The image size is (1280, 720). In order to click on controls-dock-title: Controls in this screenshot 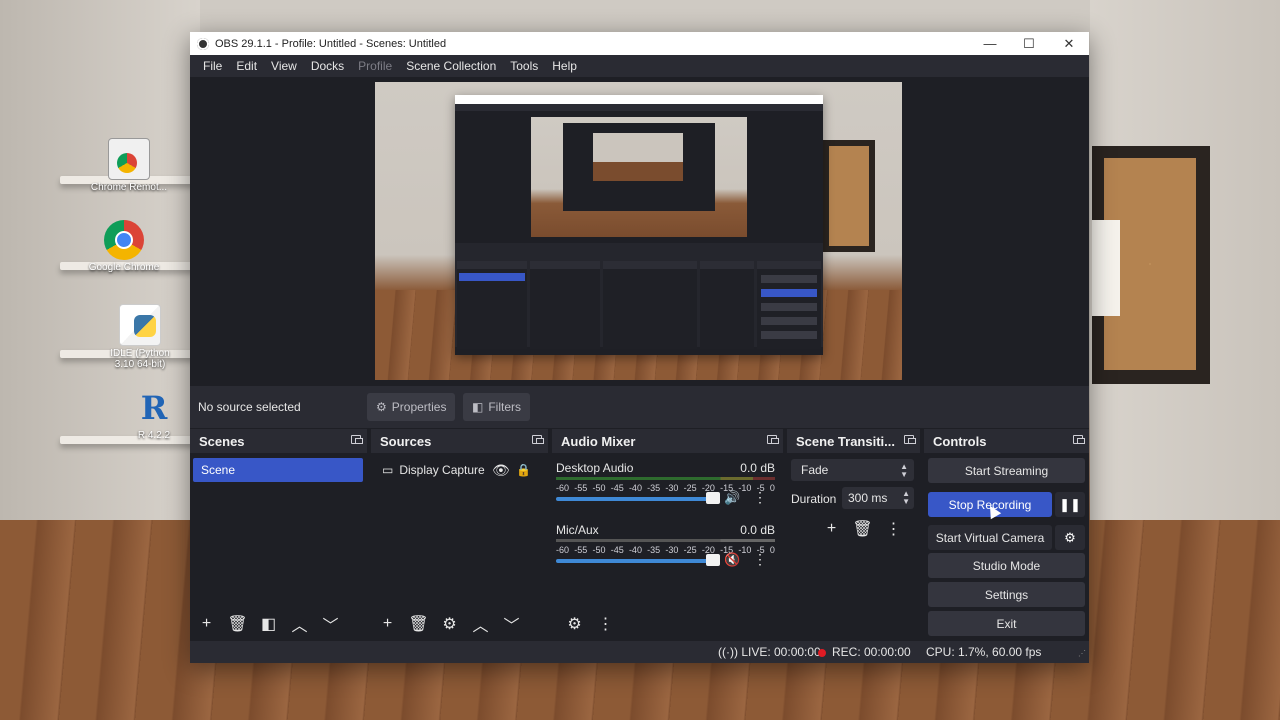, I will do `click(960, 441)`.